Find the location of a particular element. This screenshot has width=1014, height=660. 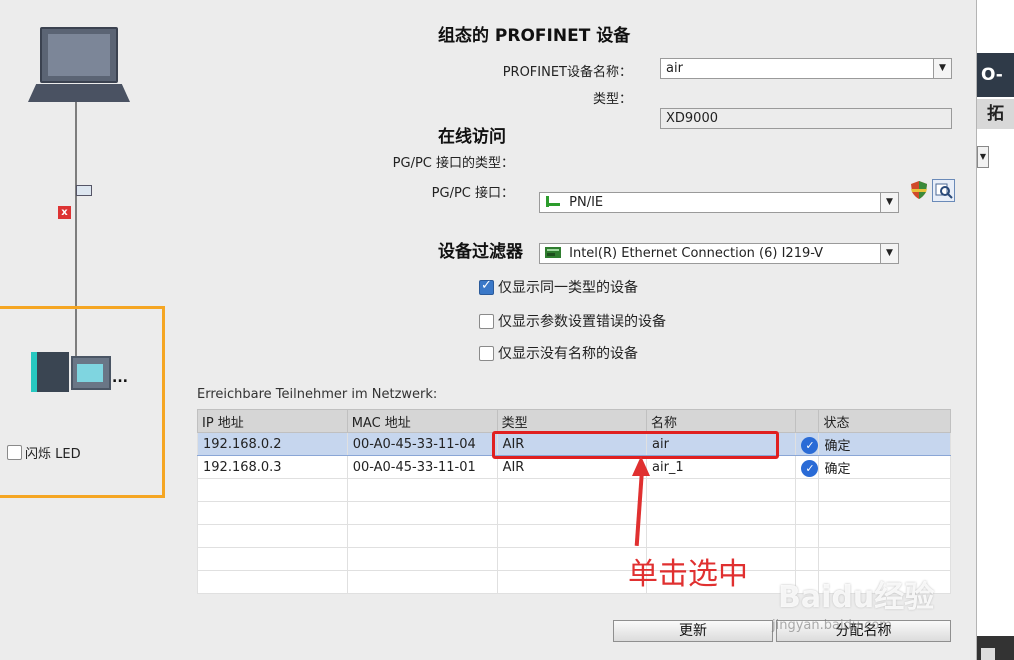

table-header-row: IP 地址 MAC 地址 类型 名称 状态 is located at coordinates (574, 421).